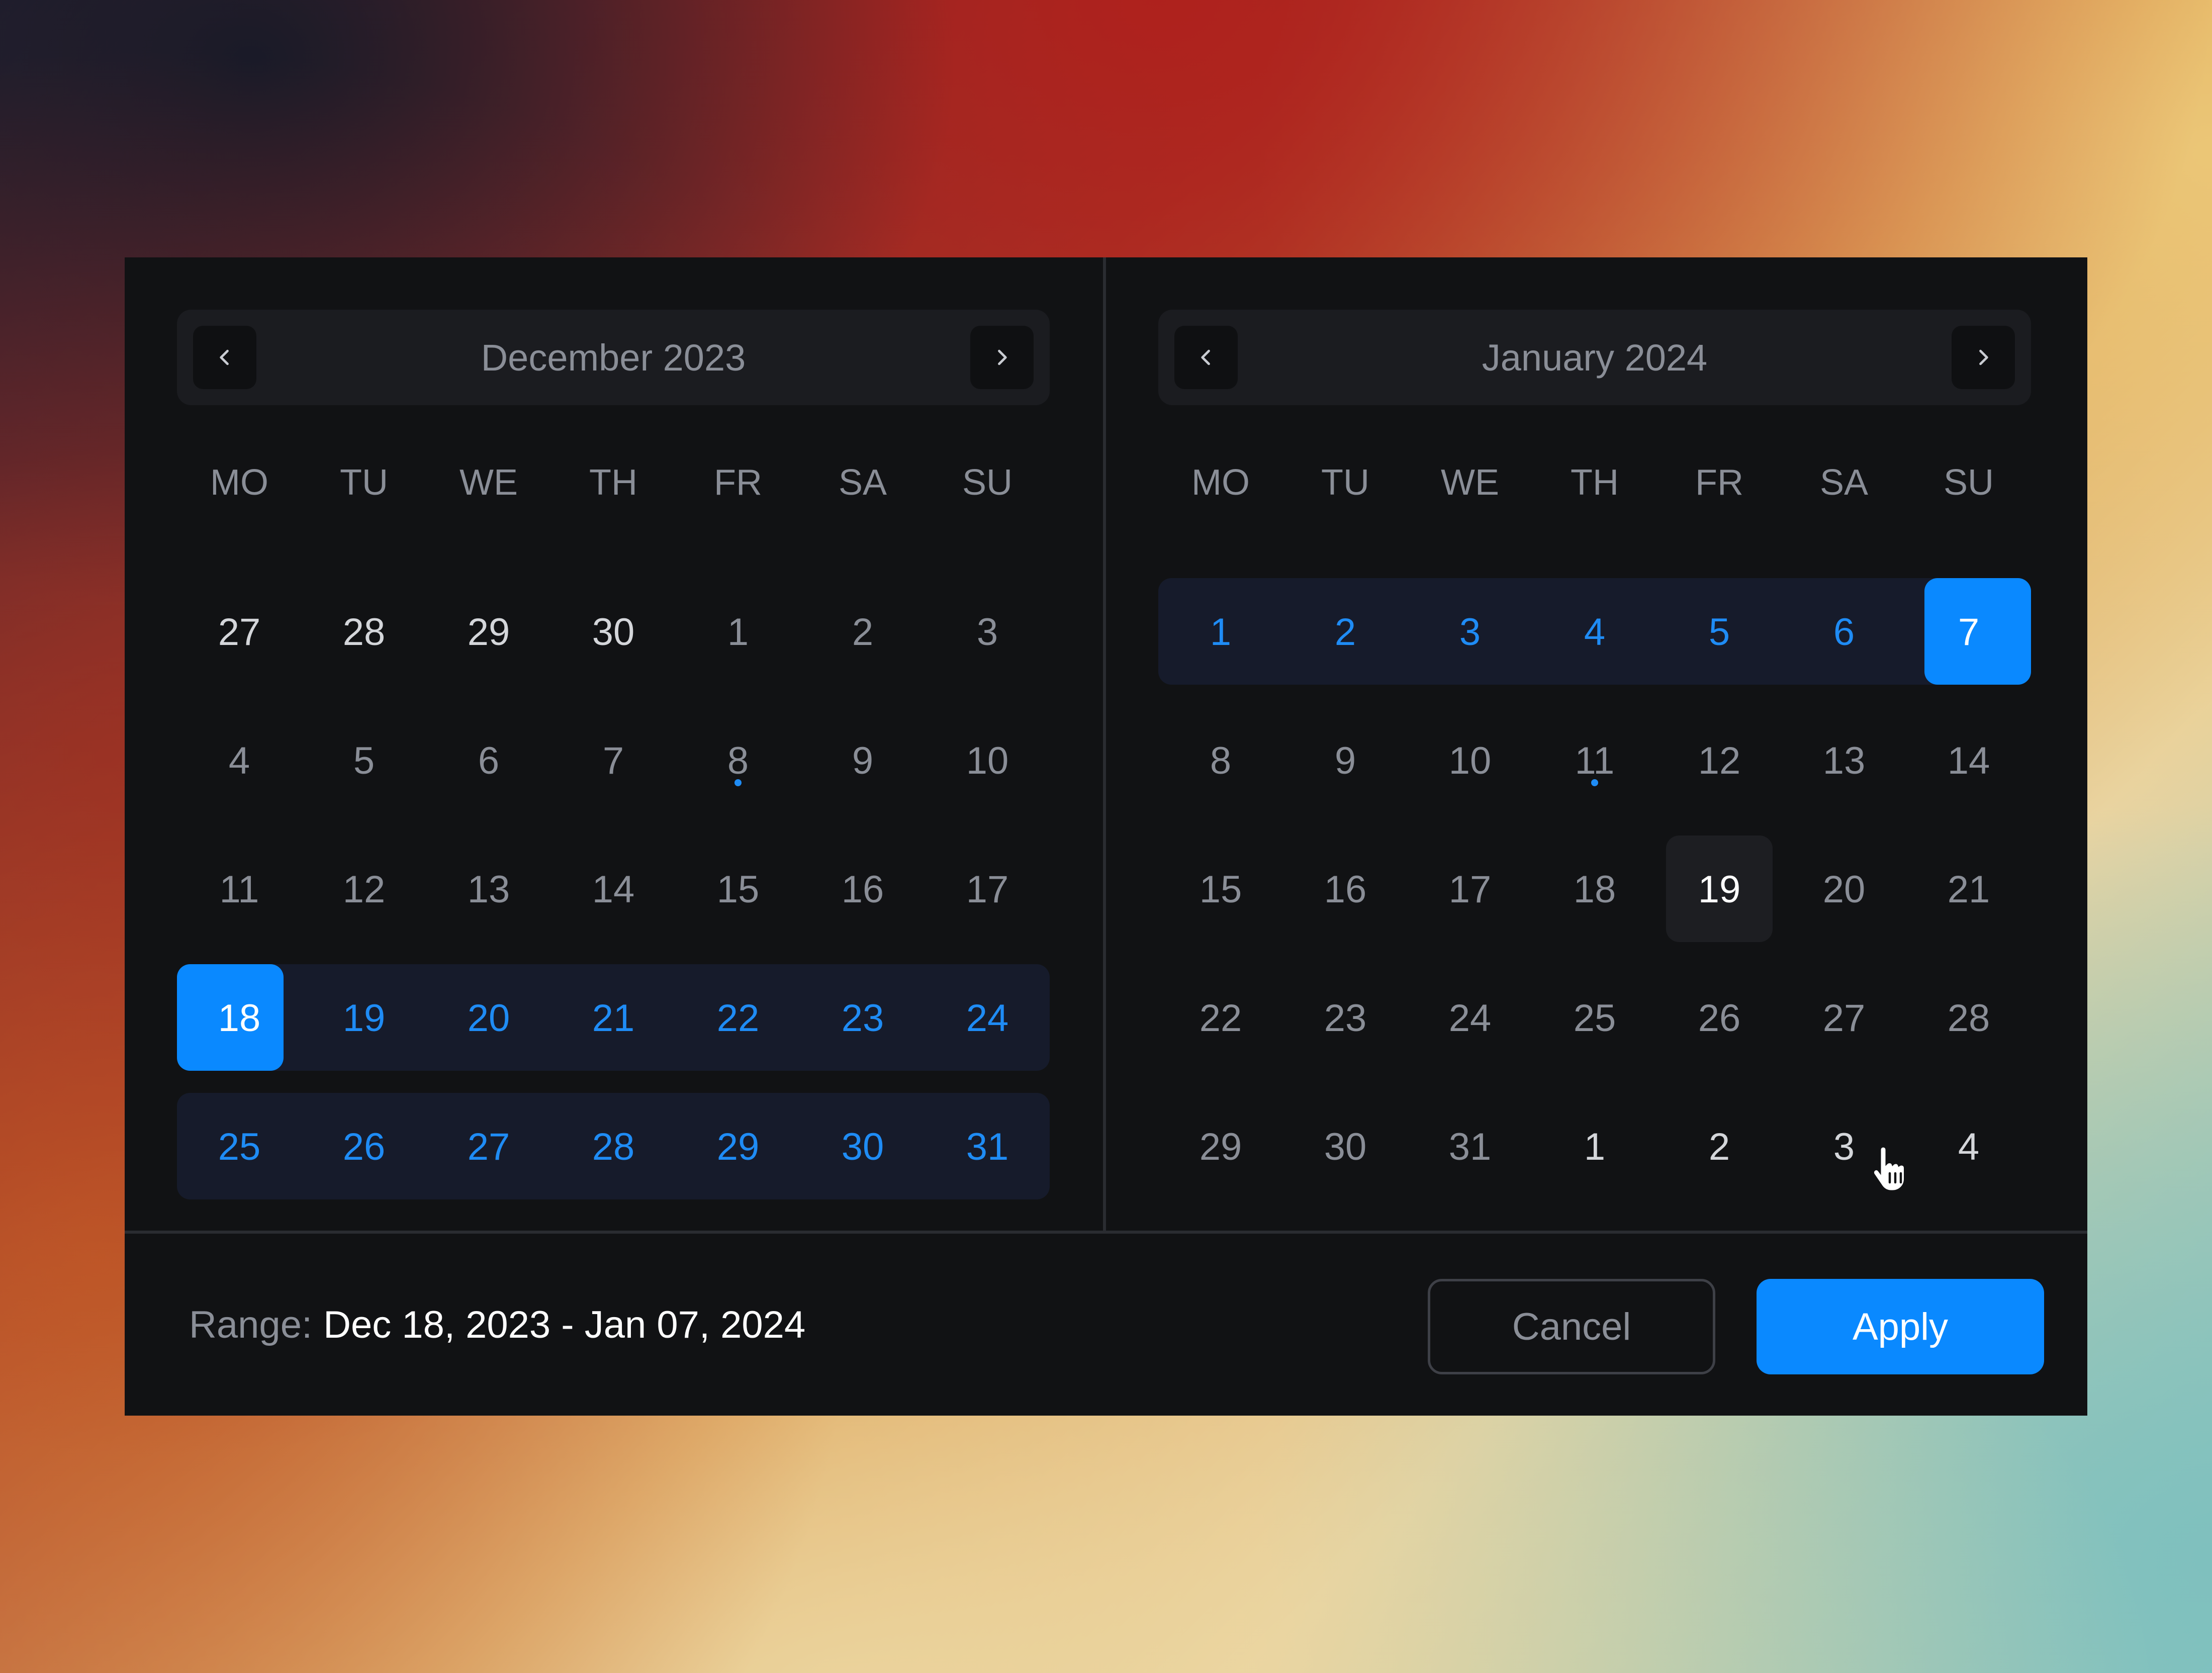 Image resolution: width=2212 pixels, height=1673 pixels. Describe the element at coordinates (1968, 1007) in the screenshot. I see `day-cell: 28` at that location.